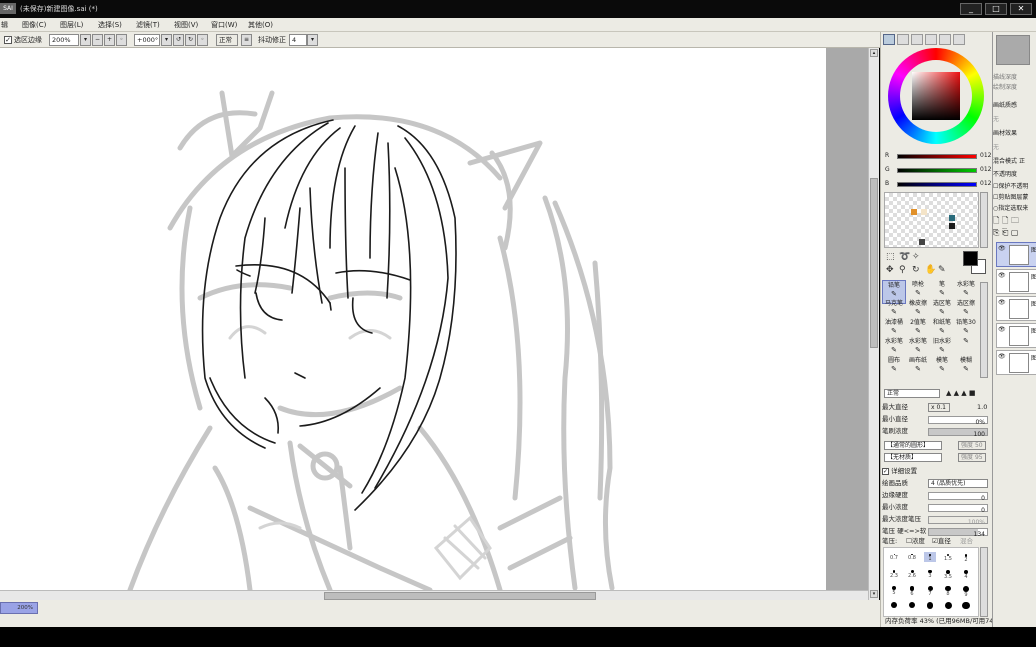 This screenshot has width=1036, height=647. What do you see at coordinates (916, 270) in the screenshot?
I see `rotate-icon: ↻` at bounding box center [916, 270].